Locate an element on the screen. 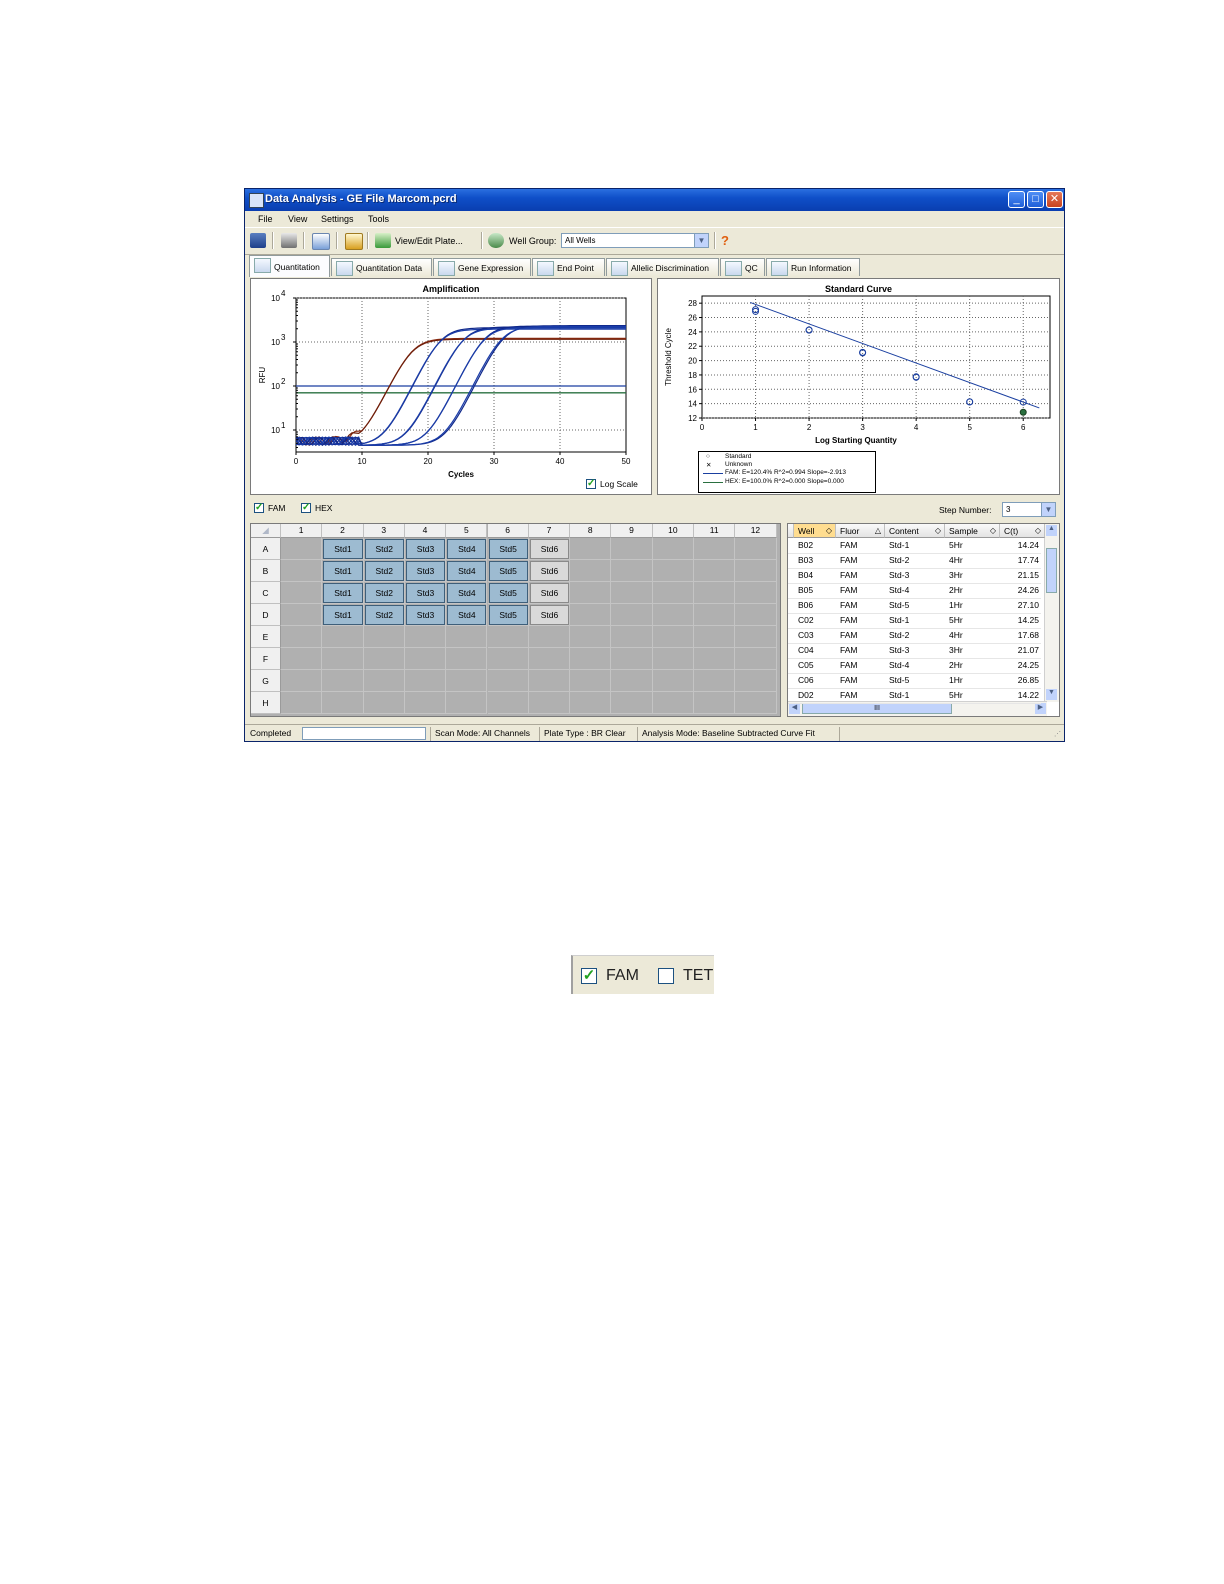 The image size is (1224, 1584). table-cell: B02 is located at coordinates (817, 545).